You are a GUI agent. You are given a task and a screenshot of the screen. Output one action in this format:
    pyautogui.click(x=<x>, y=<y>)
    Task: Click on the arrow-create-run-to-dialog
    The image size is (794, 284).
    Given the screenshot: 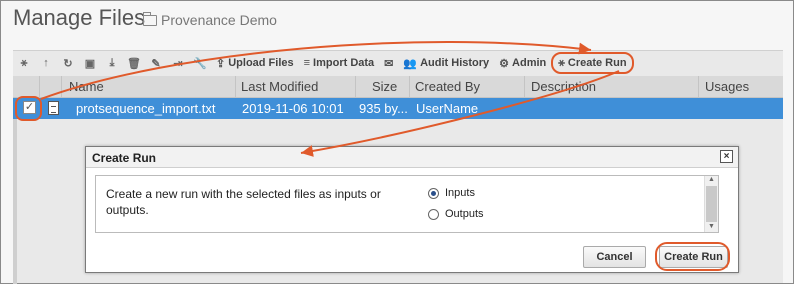 What is the action you would take?
    pyautogui.click(x=460, y=113)
    